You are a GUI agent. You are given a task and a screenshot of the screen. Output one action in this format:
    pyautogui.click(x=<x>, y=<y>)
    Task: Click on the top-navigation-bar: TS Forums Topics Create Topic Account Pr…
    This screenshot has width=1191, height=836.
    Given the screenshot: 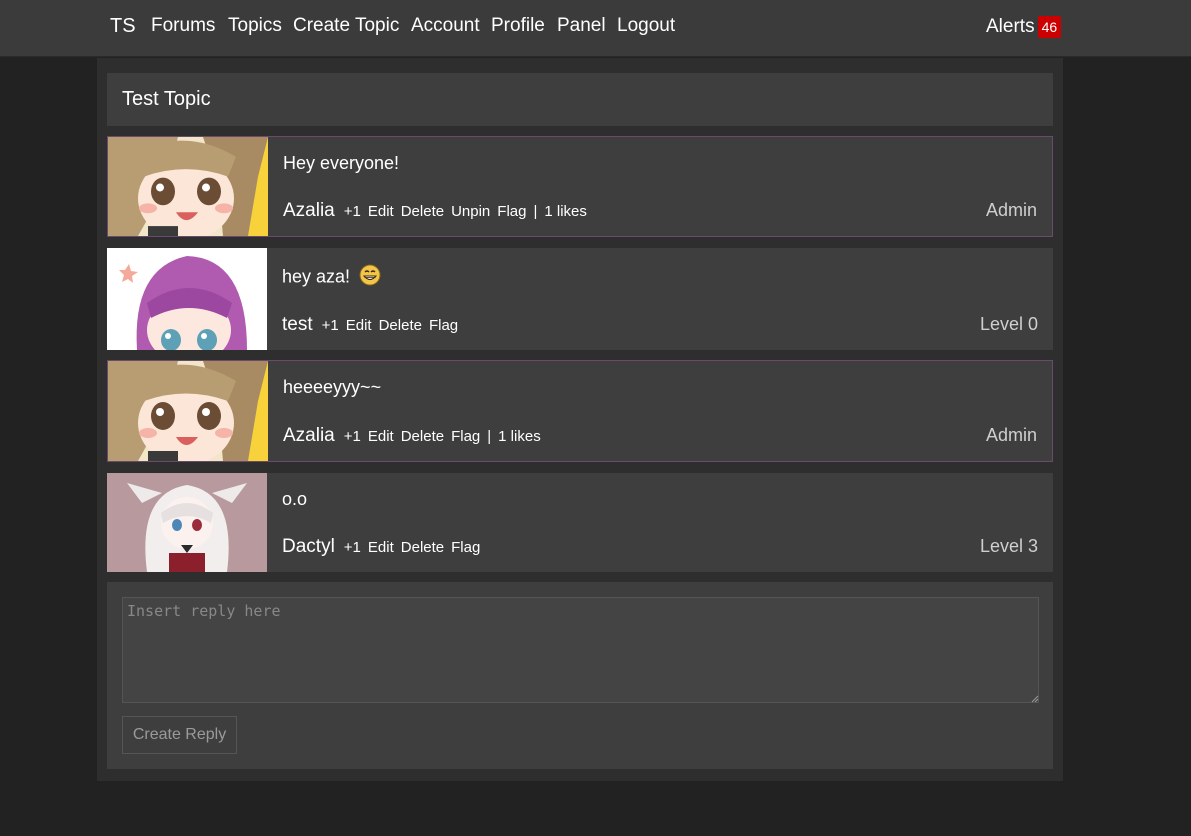 What is the action you would take?
    pyautogui.click(x=595, y=28)
    